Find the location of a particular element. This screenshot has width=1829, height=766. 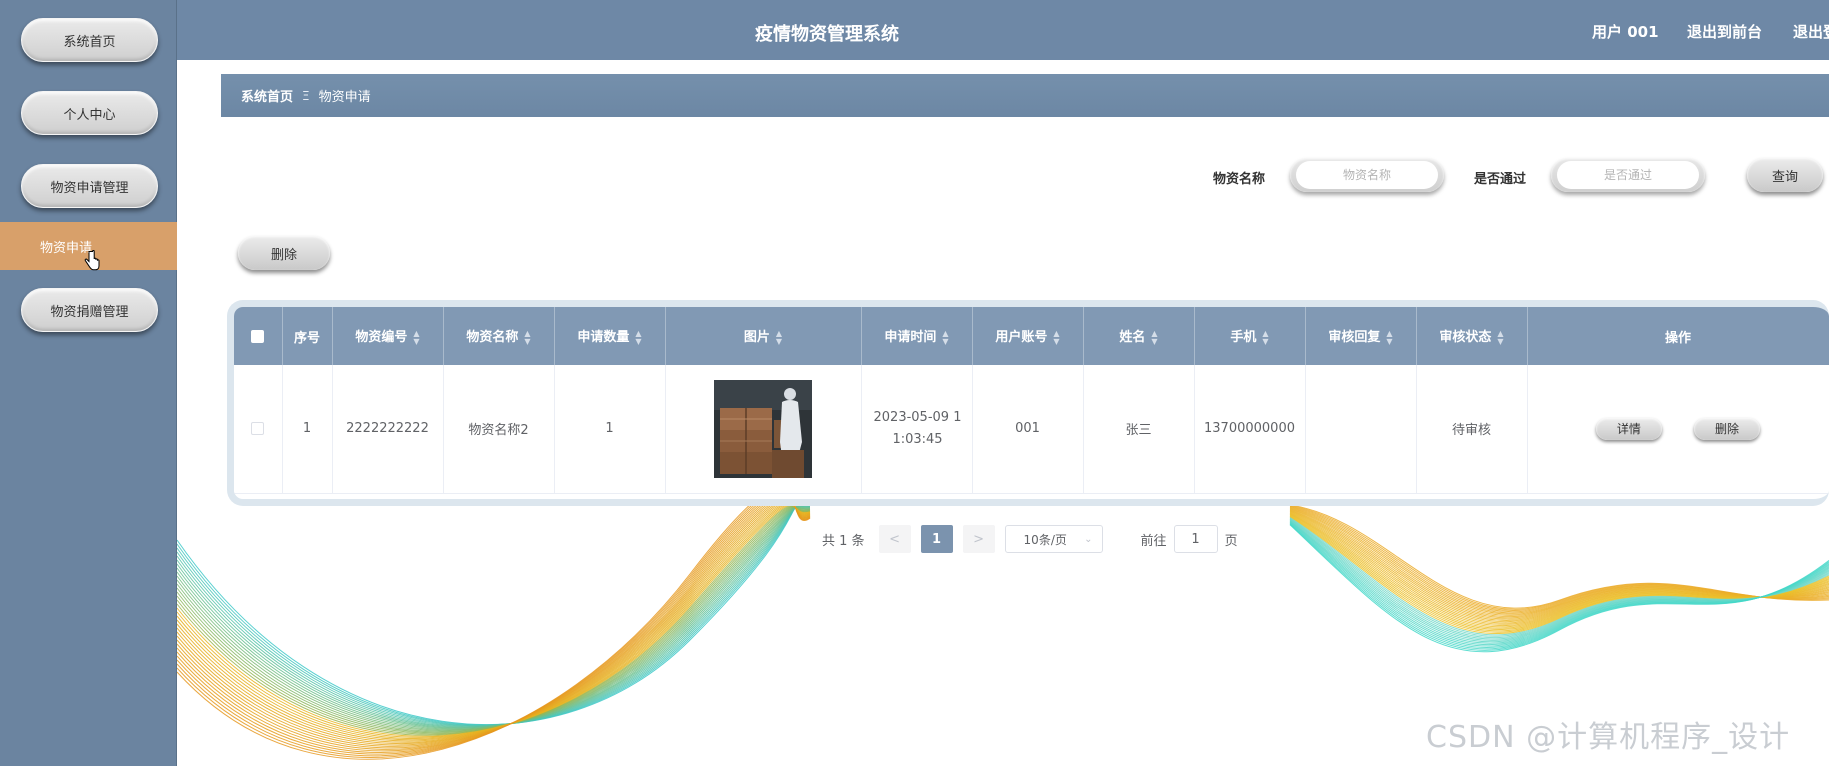

cell-phone: 13700000000 is located at coordinates (1250, 429).